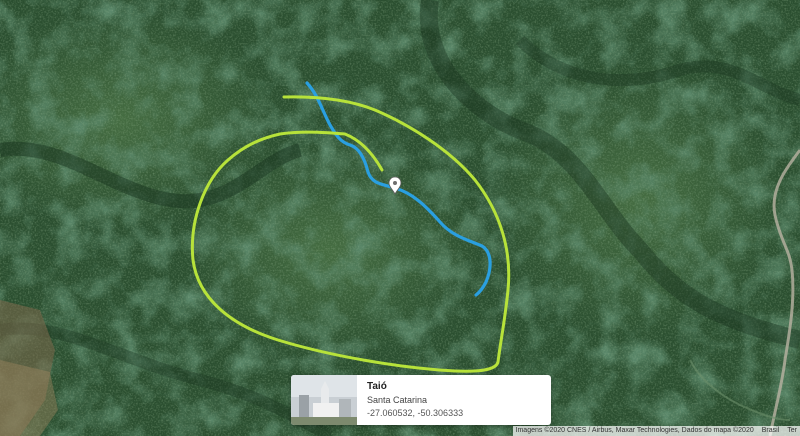 The height and width of the screenshot is (436, 800). Describe the element at coordinates (415, 413) in the screenshot. I see `place-coordinates: -27.060532, -50.306333` at that location.